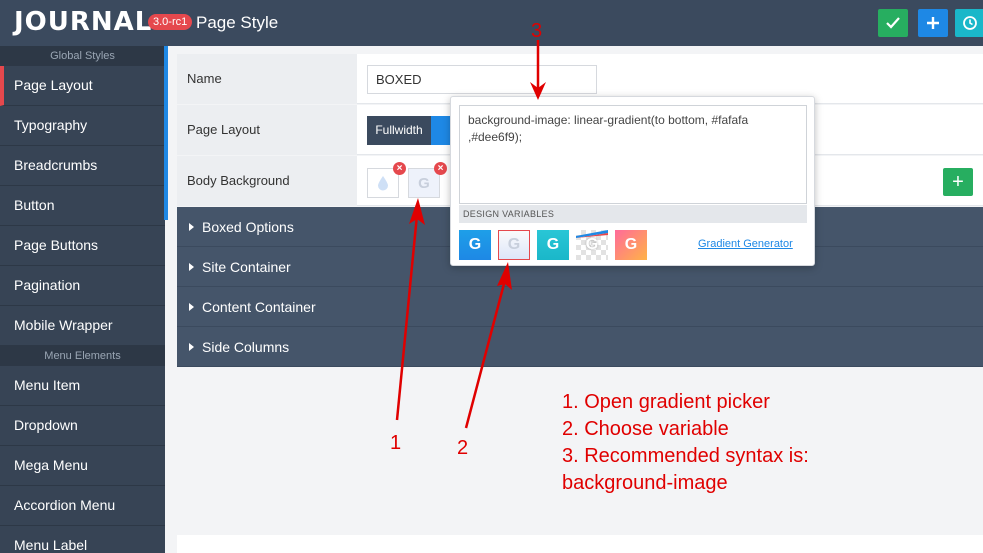 The height and width of the screenshot is (553, 983). What do you see at coordinates (666, 402) in the screenshot?
I see `instruction-step: 1. Open gradient picker` at bounding box center [666, 402].